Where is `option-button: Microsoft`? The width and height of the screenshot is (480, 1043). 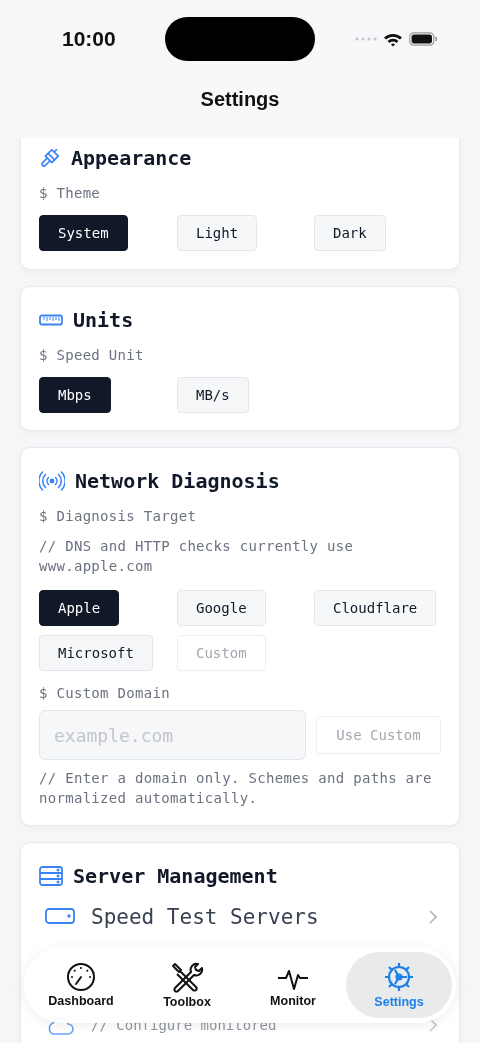
option-button: Microsoft is located at coordinates (96, 653).